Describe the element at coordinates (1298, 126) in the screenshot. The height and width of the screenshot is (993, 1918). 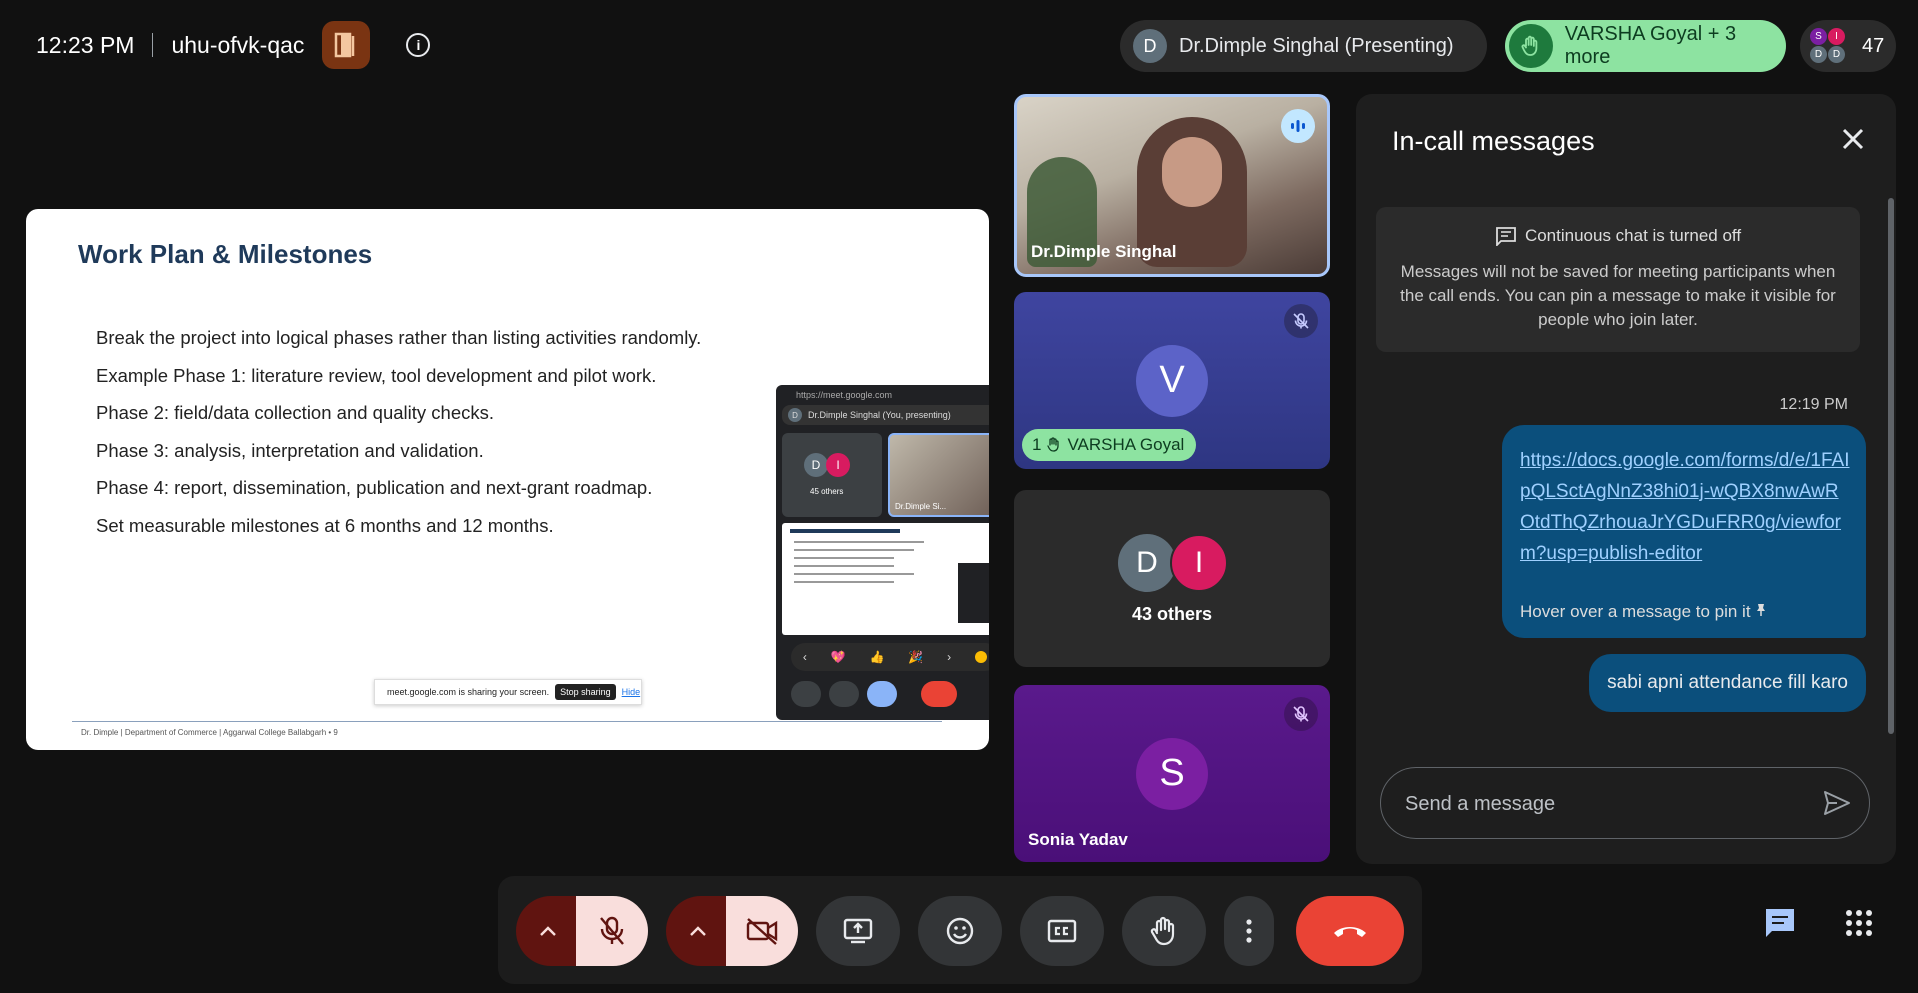
I see `speaking-icon` at that location.